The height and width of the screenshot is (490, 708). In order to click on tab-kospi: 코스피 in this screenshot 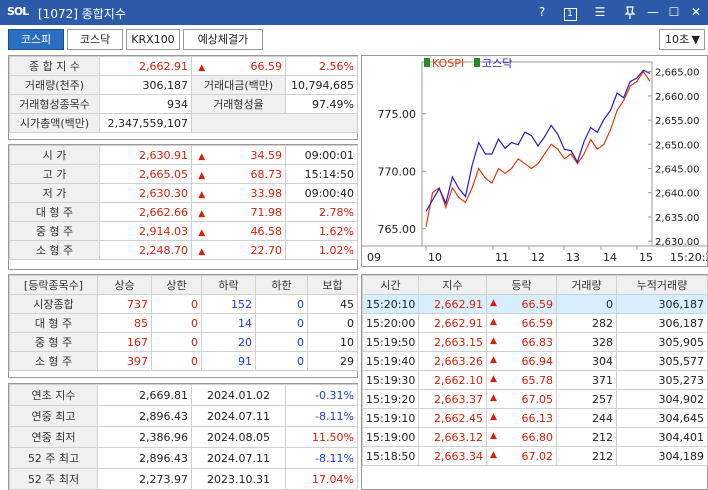, I will do `click(36, 39)`.